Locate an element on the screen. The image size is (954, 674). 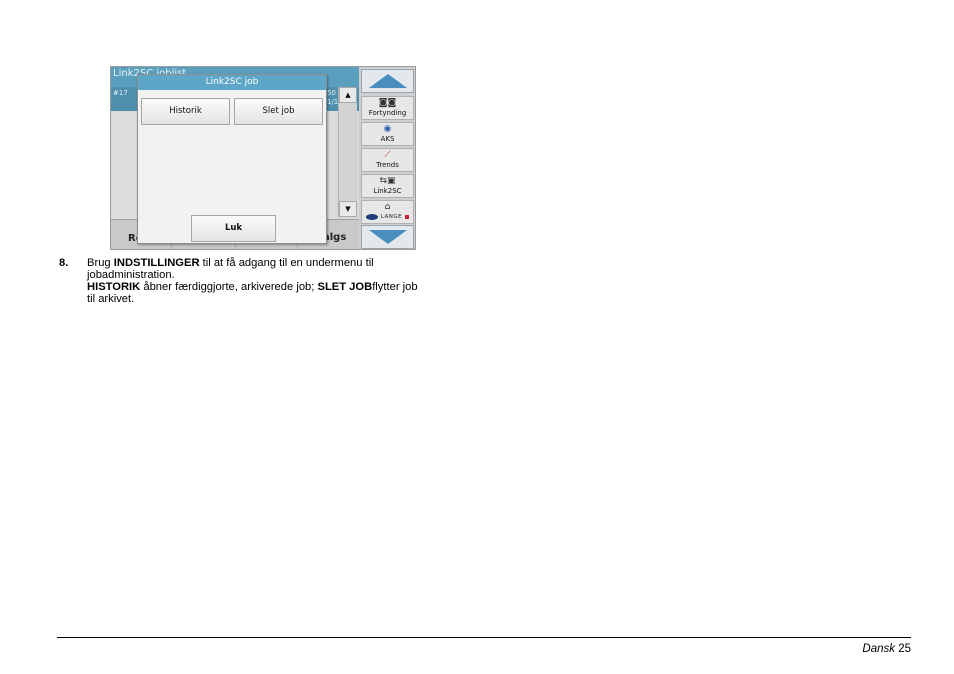
lange-logo-icon is located at coordinates (407, 217).